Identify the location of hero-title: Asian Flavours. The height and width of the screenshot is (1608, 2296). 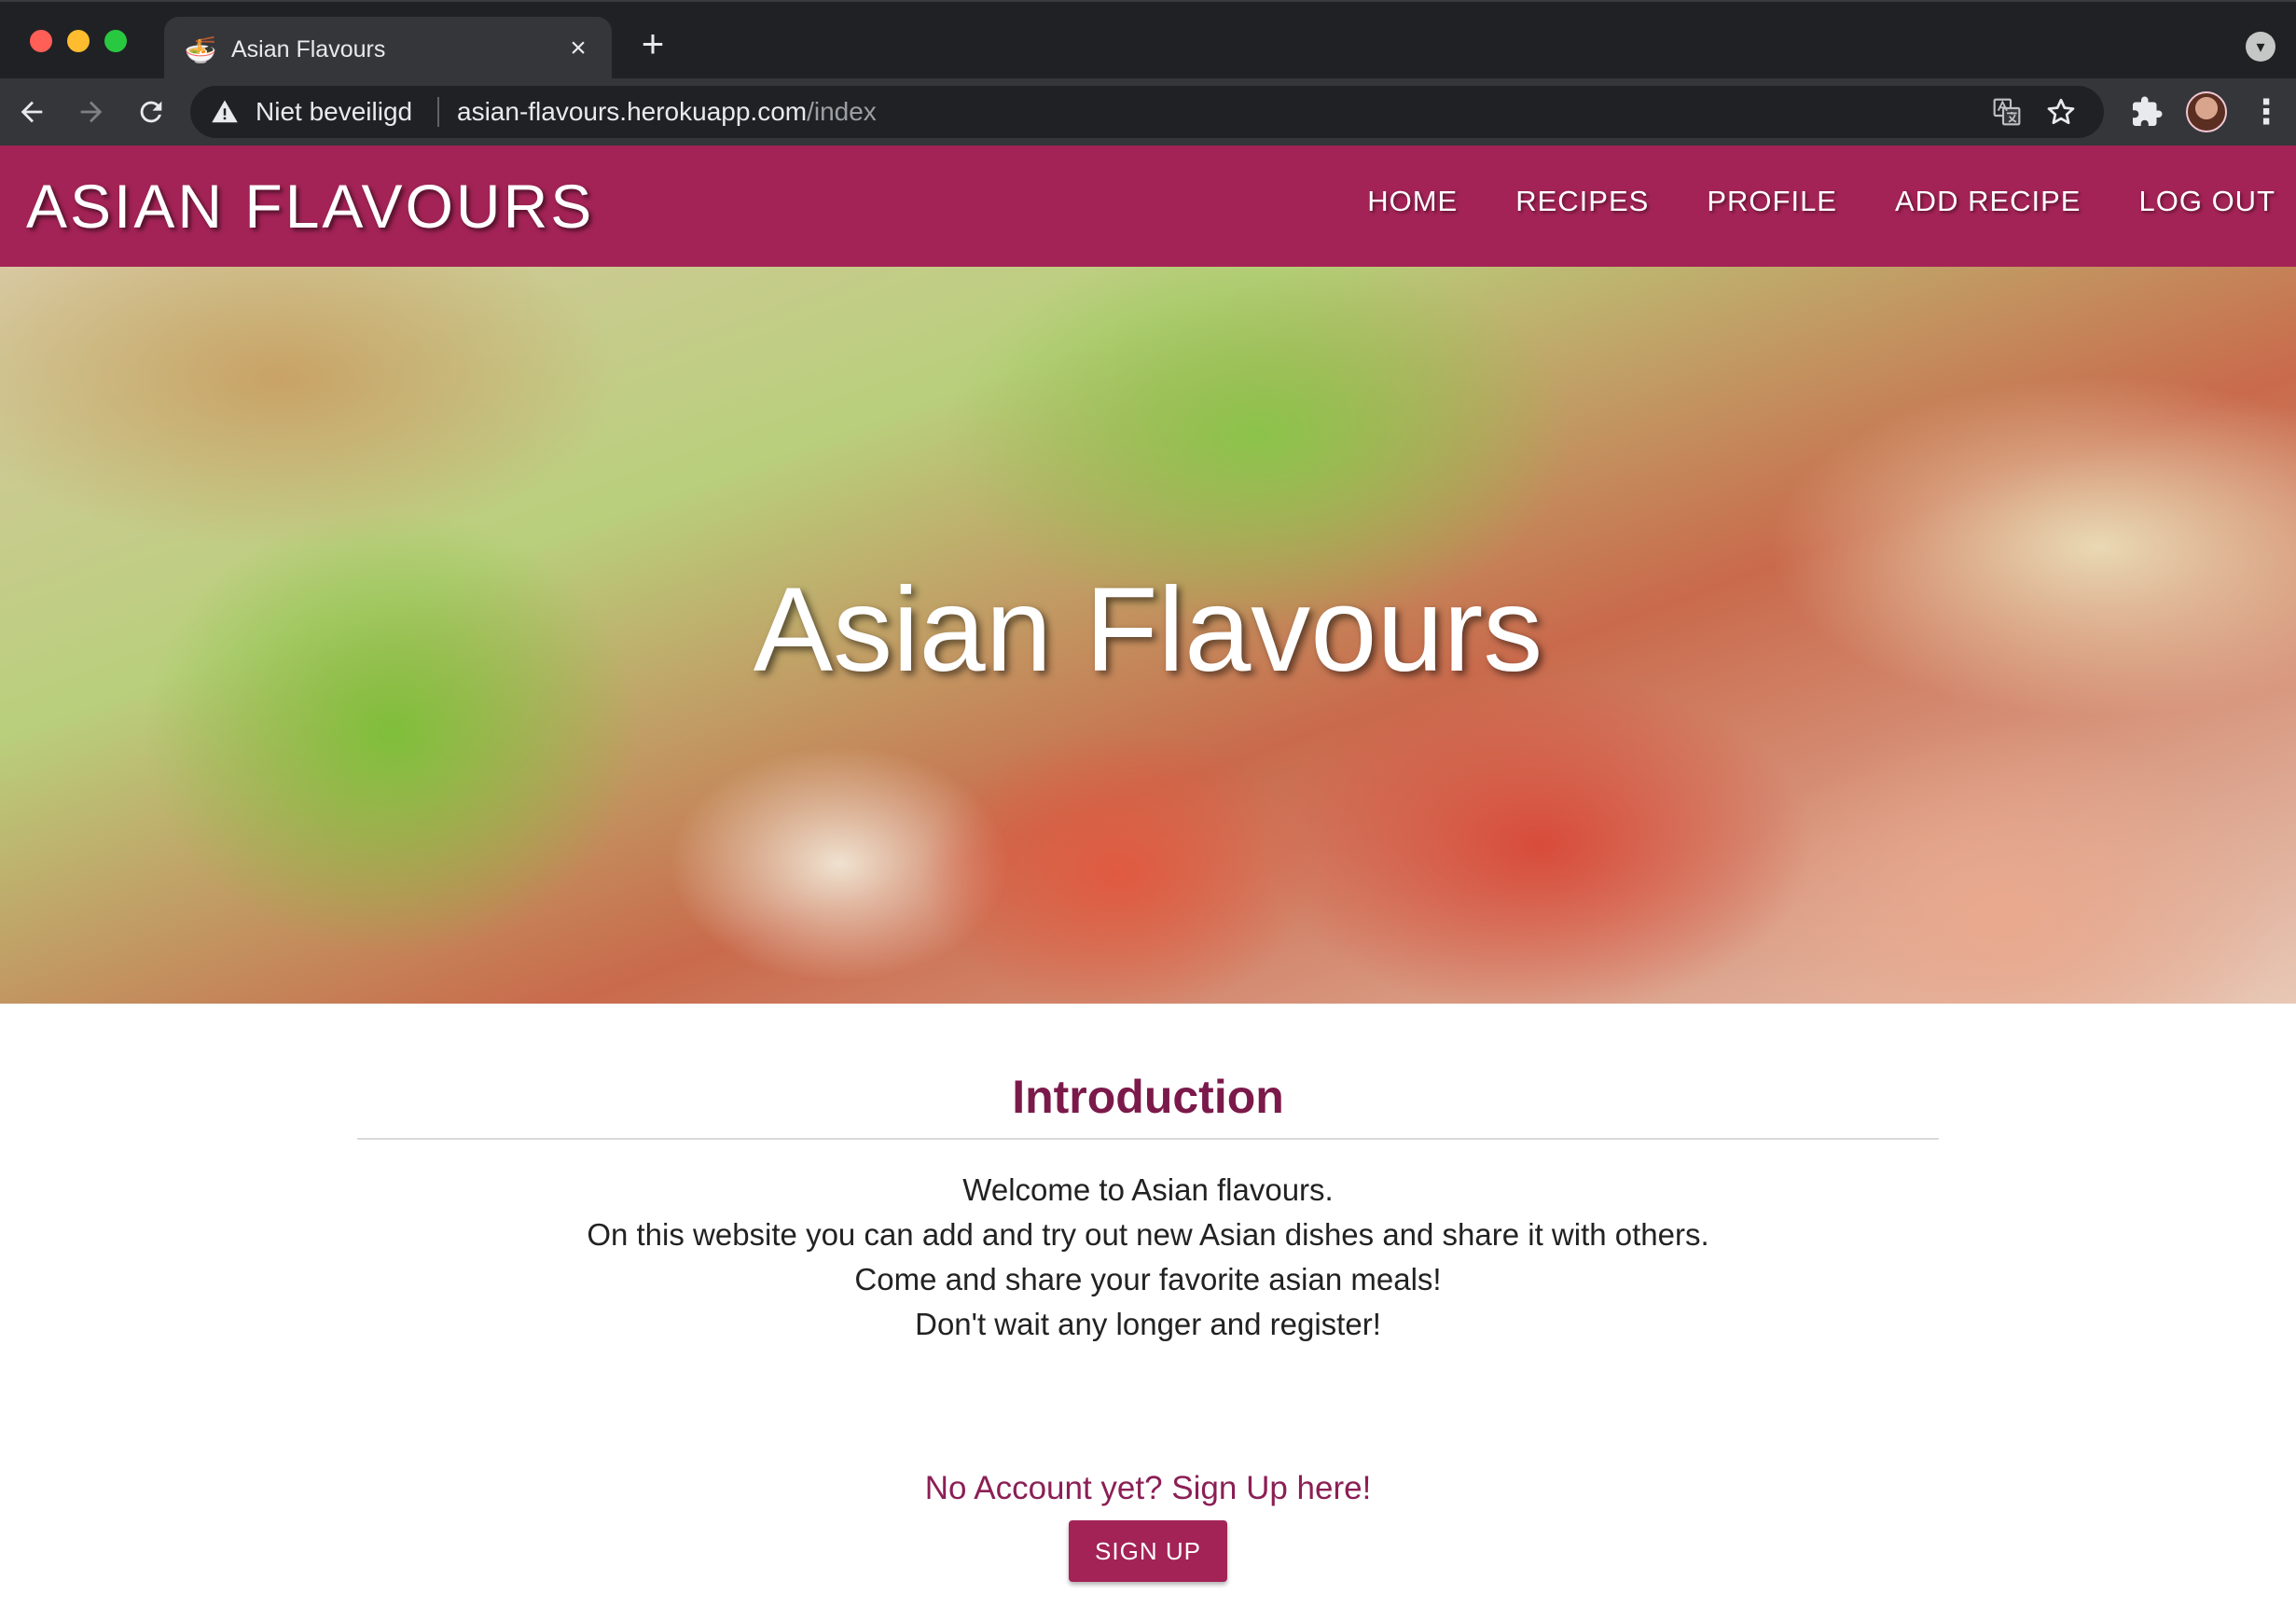
(1148, 630).